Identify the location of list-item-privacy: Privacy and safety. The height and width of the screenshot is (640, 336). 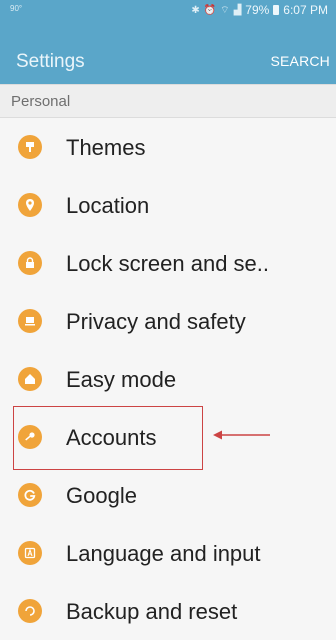
(168, 321).